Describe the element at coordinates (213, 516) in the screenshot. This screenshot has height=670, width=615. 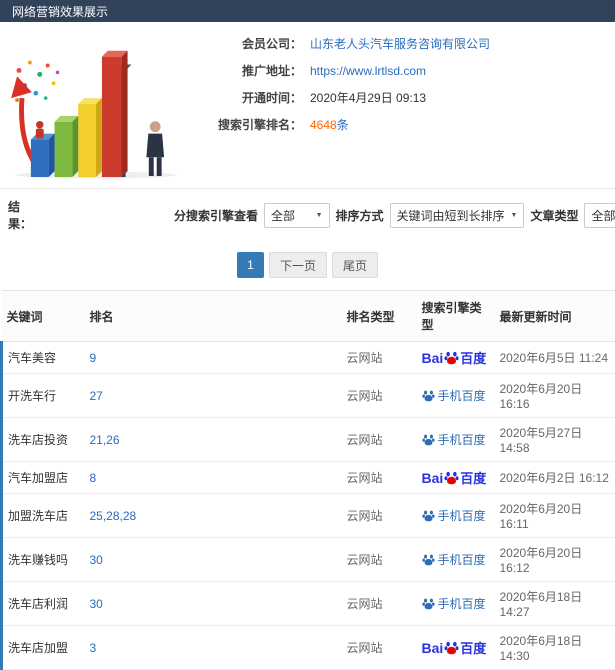
I see `rank-cell: 25,28,28` at that location.